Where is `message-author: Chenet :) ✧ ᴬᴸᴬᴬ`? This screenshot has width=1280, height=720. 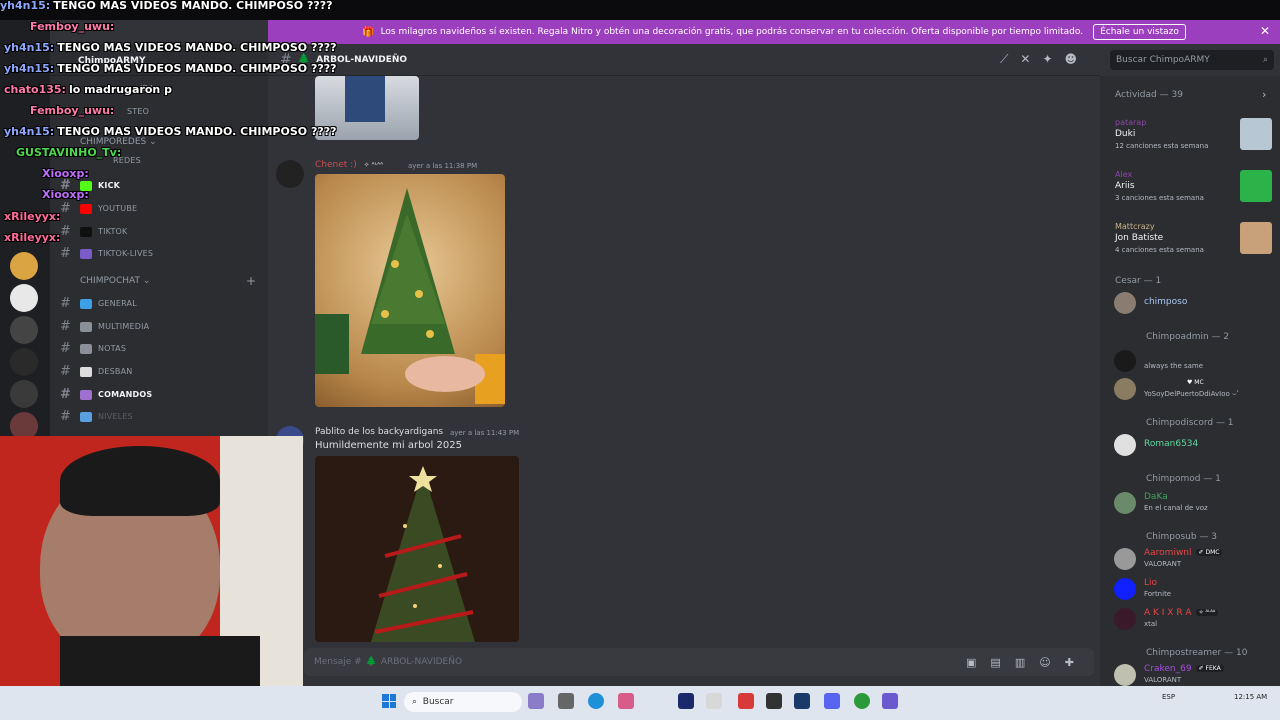
message-author: Chenet :) ✧ ᴬᴸᴬᴬ is located at coordinates (349, 165).